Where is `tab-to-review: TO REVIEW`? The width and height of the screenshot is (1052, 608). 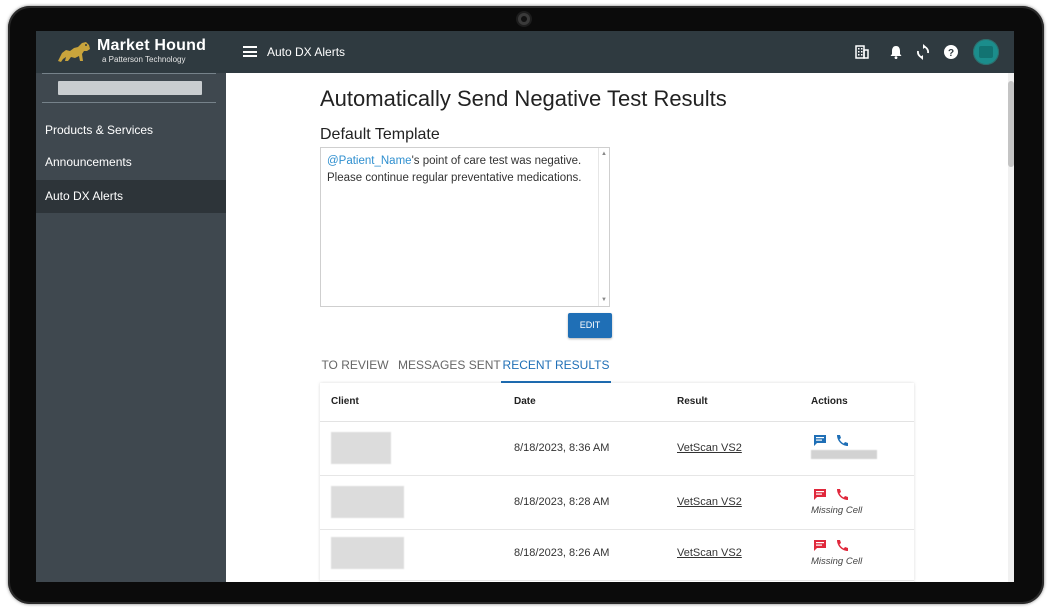 tab-to-review: TO REVIEW is located at coordinates (355, 368).